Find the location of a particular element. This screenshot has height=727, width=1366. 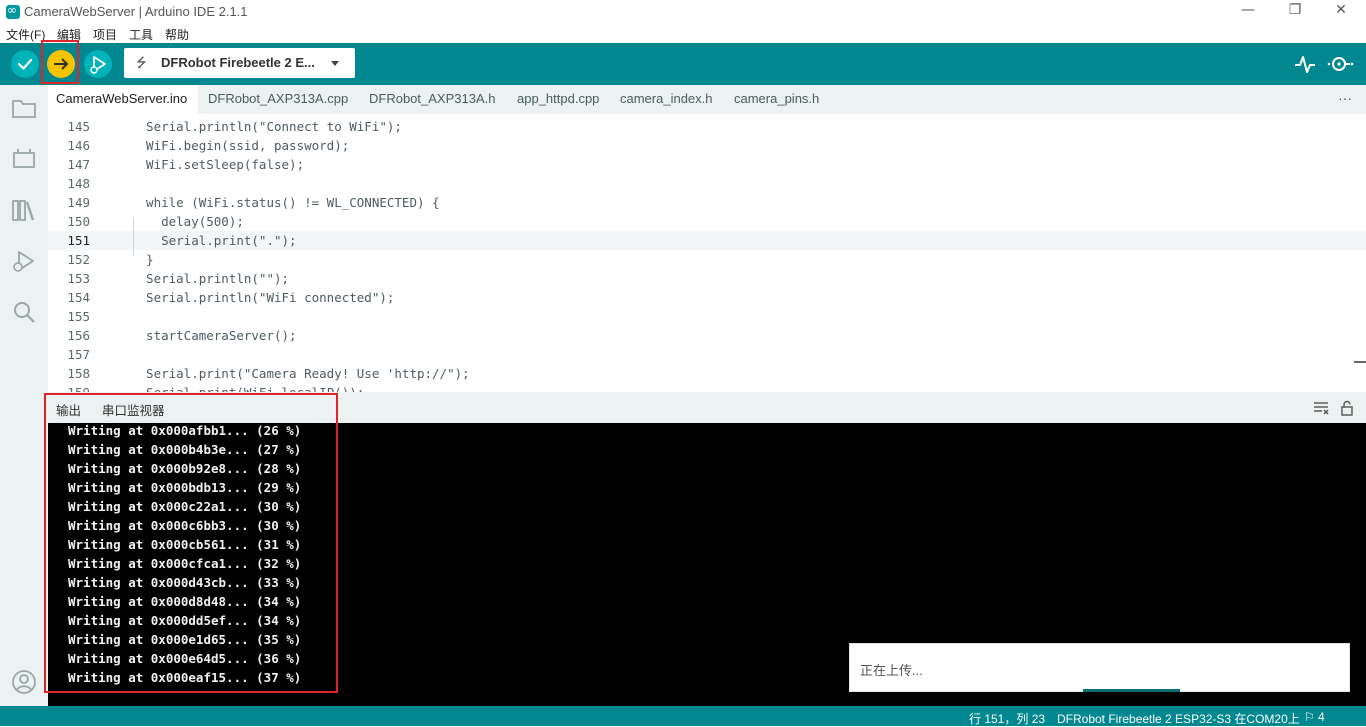

menu-file: 文件(F) is located at coordinates (25, 34).